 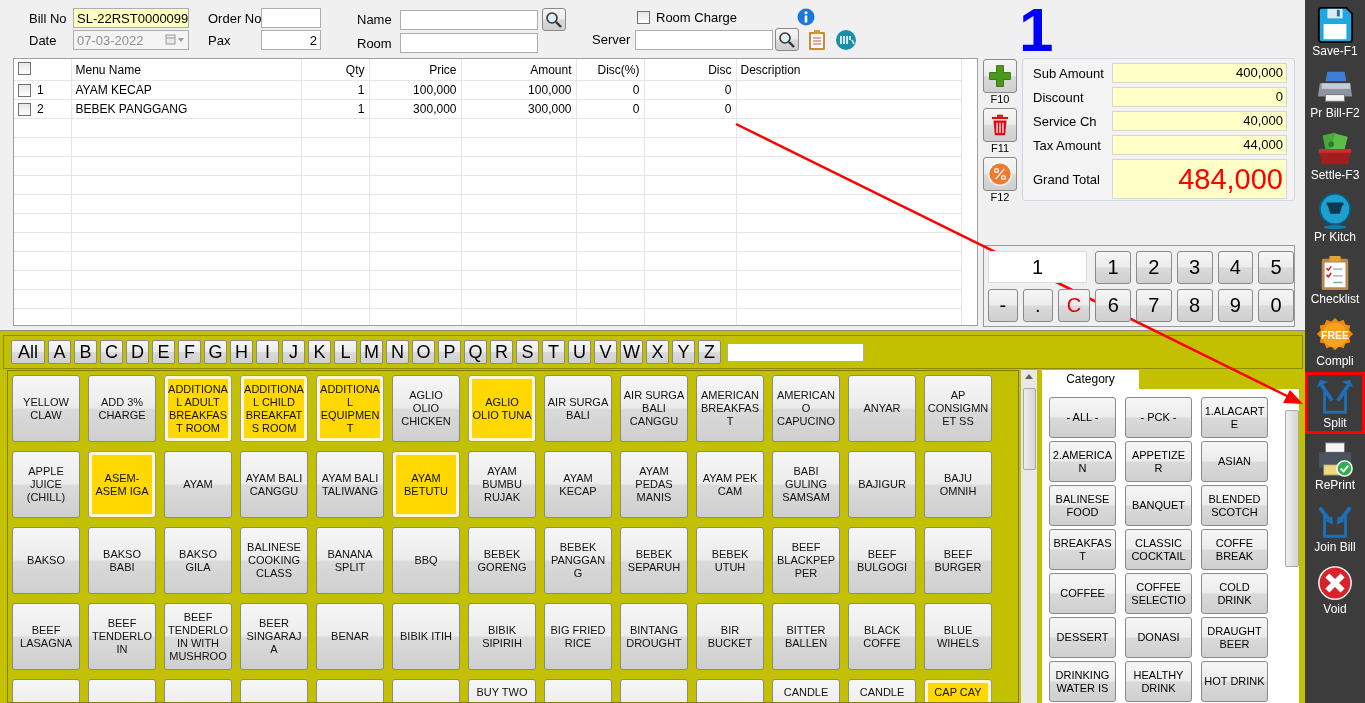 What do you see at coordinates (1335, 527) in the screenshot?
I see `join-bill-button: Join Bill` at bounding box center [1335, 527].